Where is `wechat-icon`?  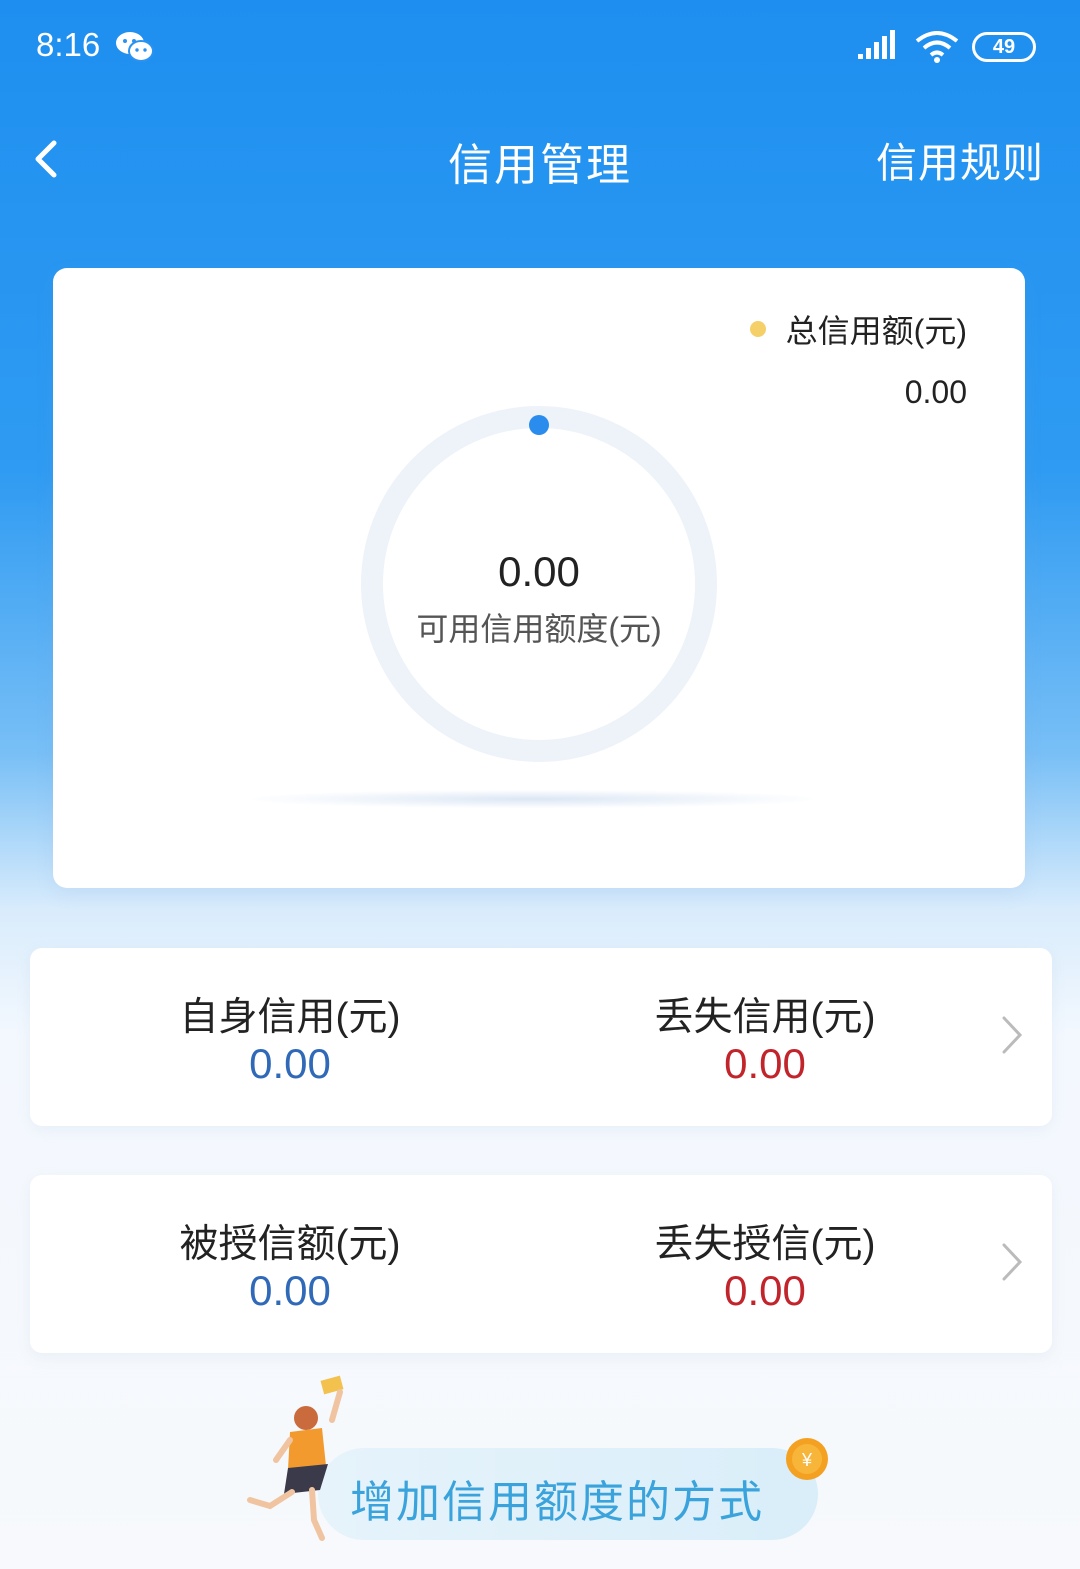
wechat-icon is located at coordinates (135, 47).